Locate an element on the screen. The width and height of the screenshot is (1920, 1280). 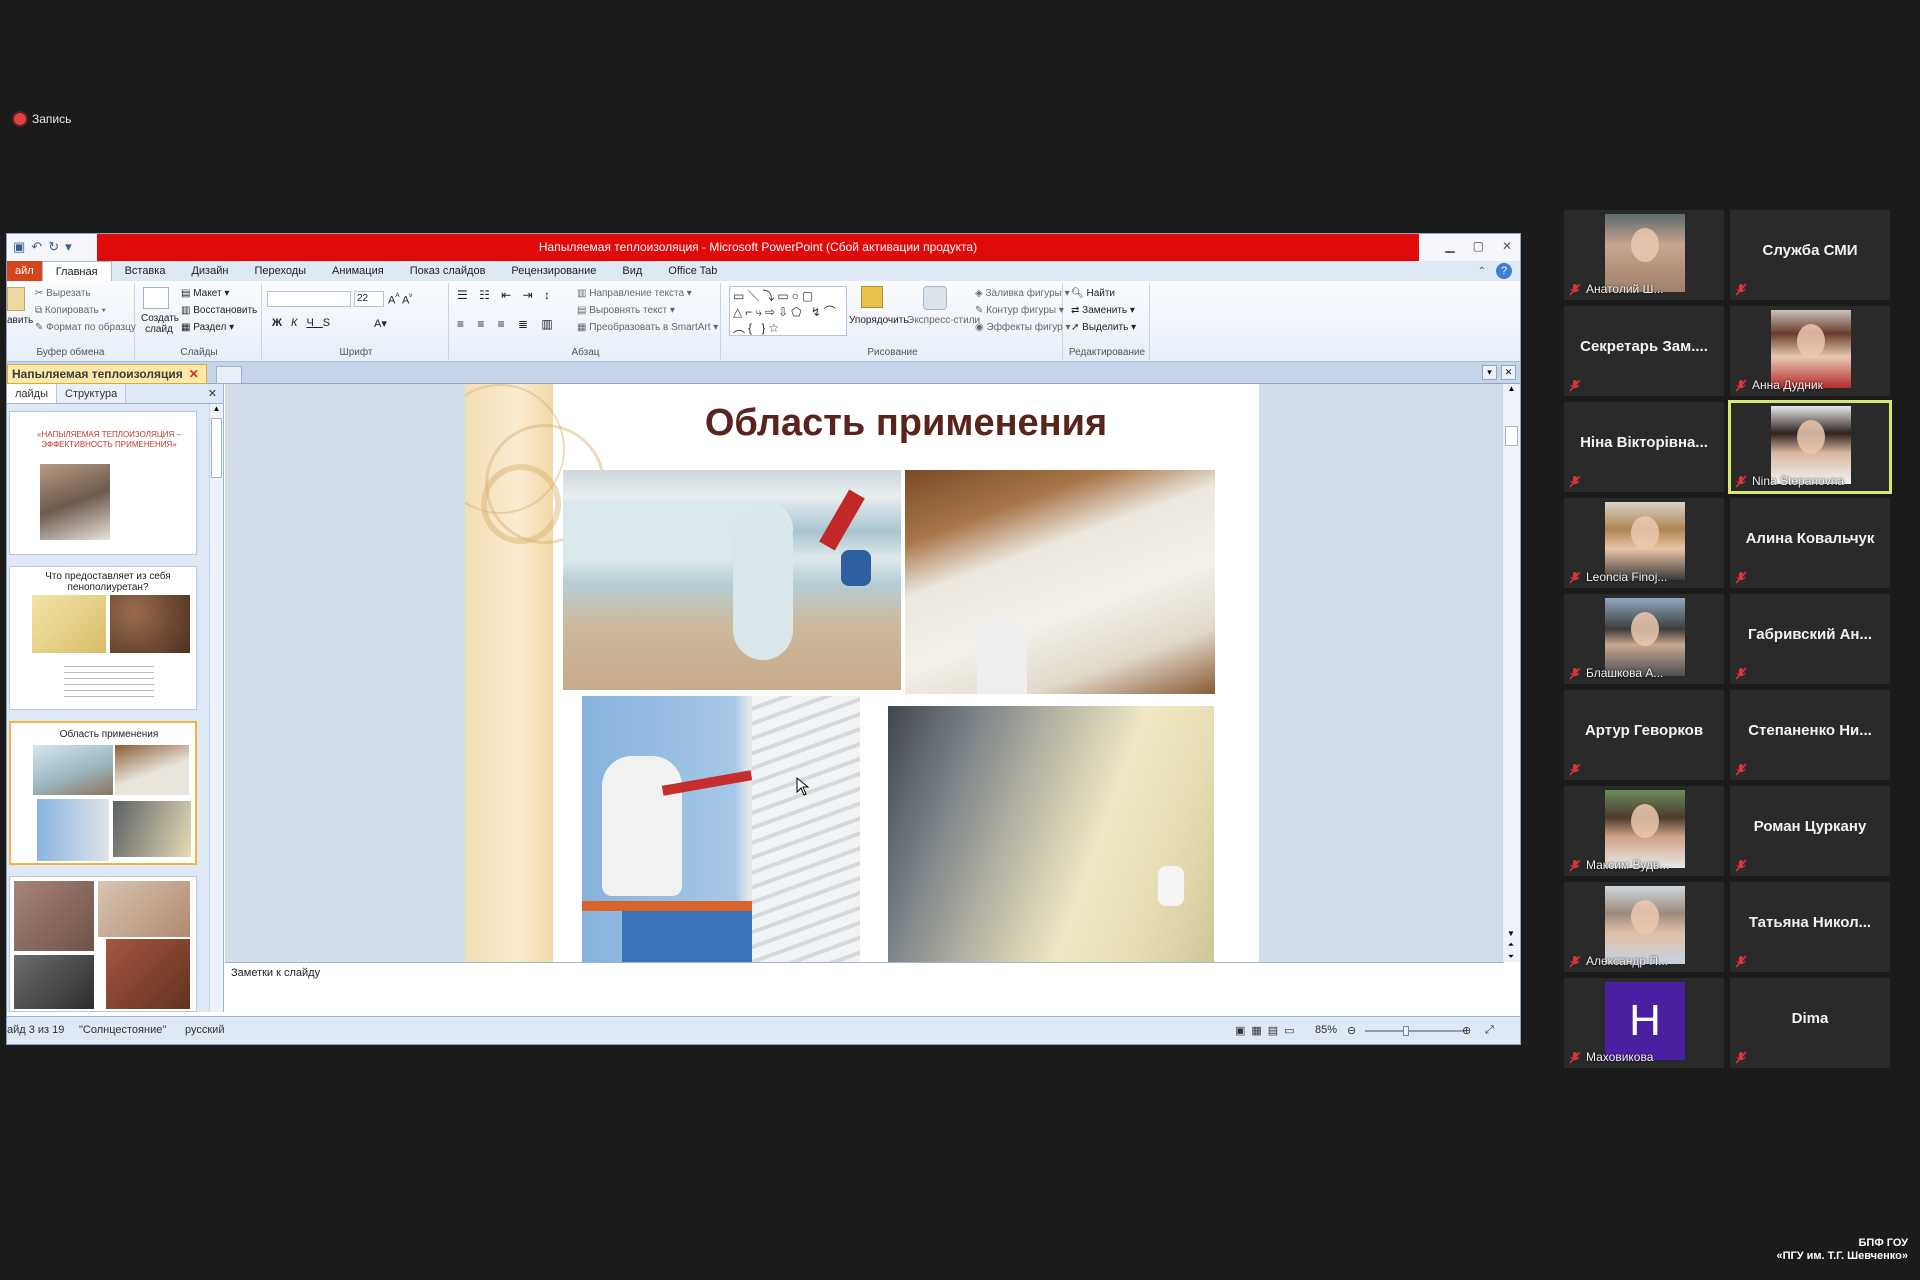
select-button: ➚ Выделить ▾ is located at coordinates (1103, 327).